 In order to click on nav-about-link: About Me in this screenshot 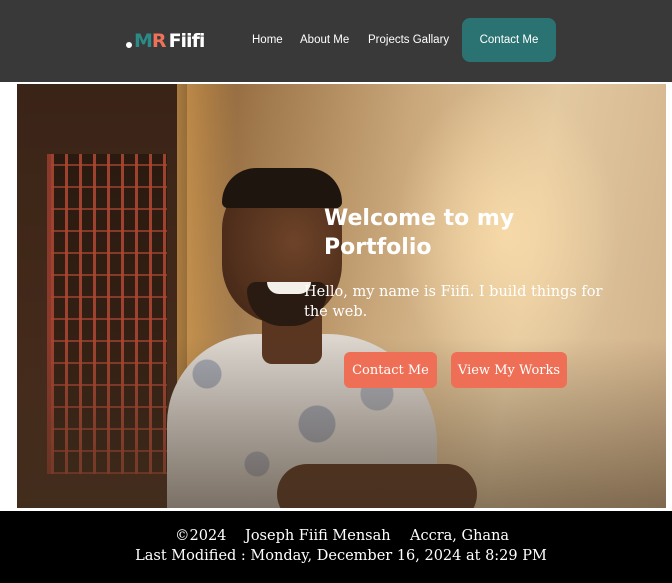, I will do `click(324, 40)`.